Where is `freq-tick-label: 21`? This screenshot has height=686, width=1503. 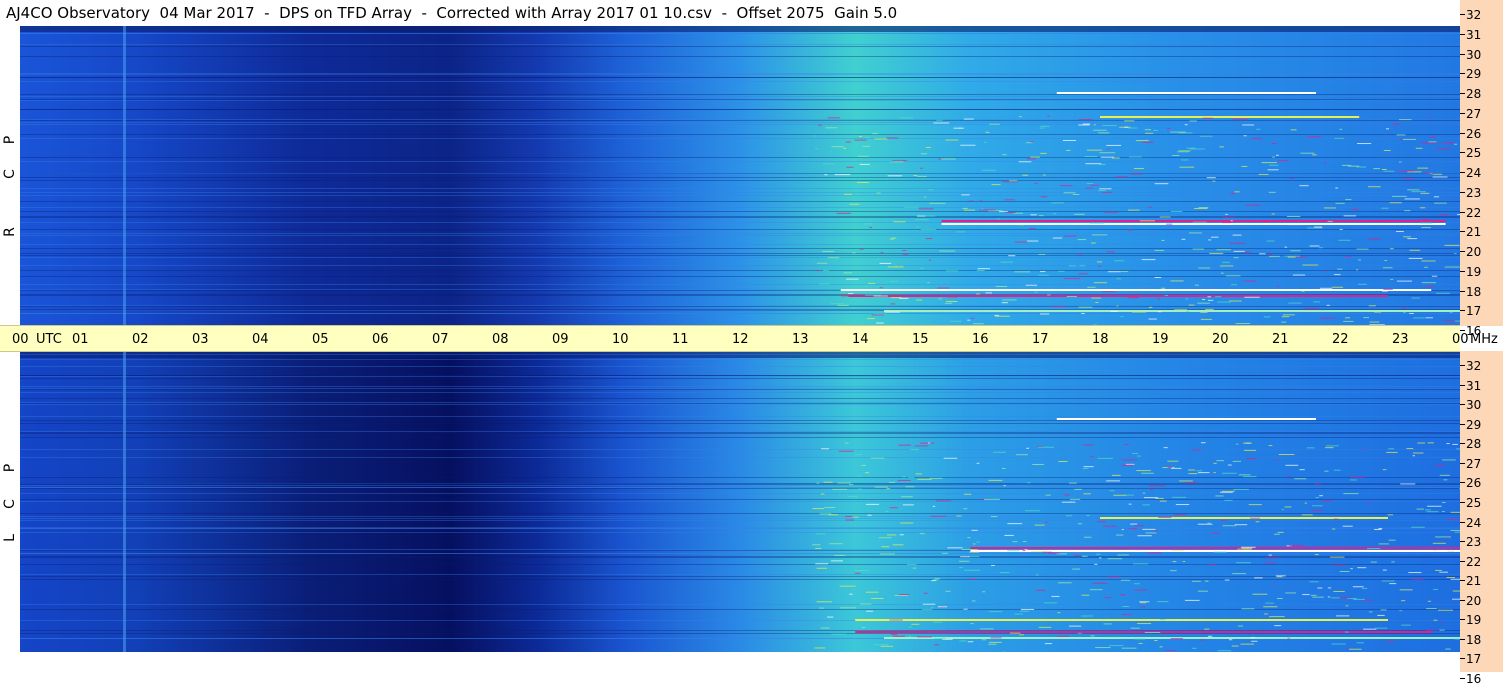 freq-tick-label: 21 is located at coordinates (1473, 581).